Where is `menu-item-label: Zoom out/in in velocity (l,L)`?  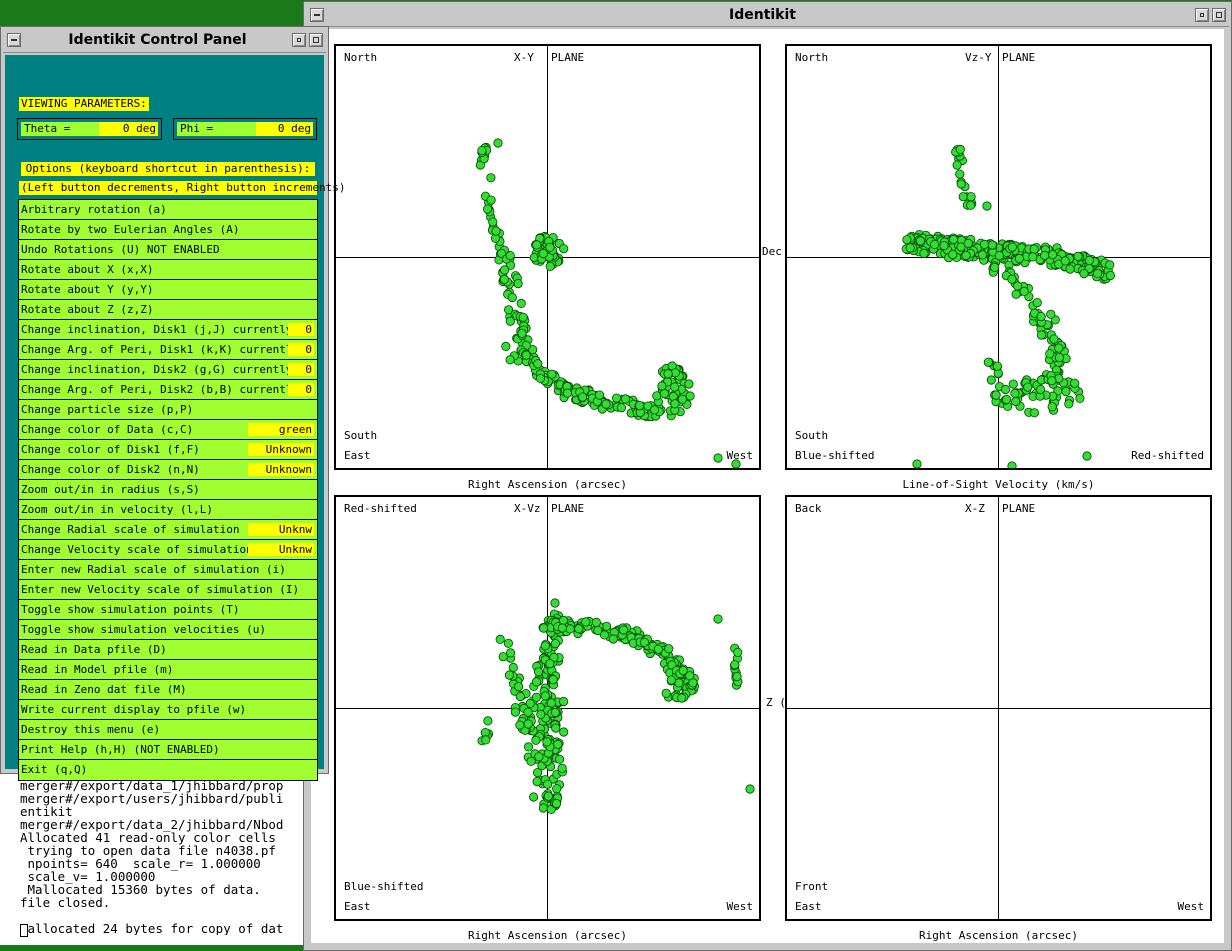
menu-item-label: Zoom out/in in velocity (l,L) is located at coordinates (117, 509).